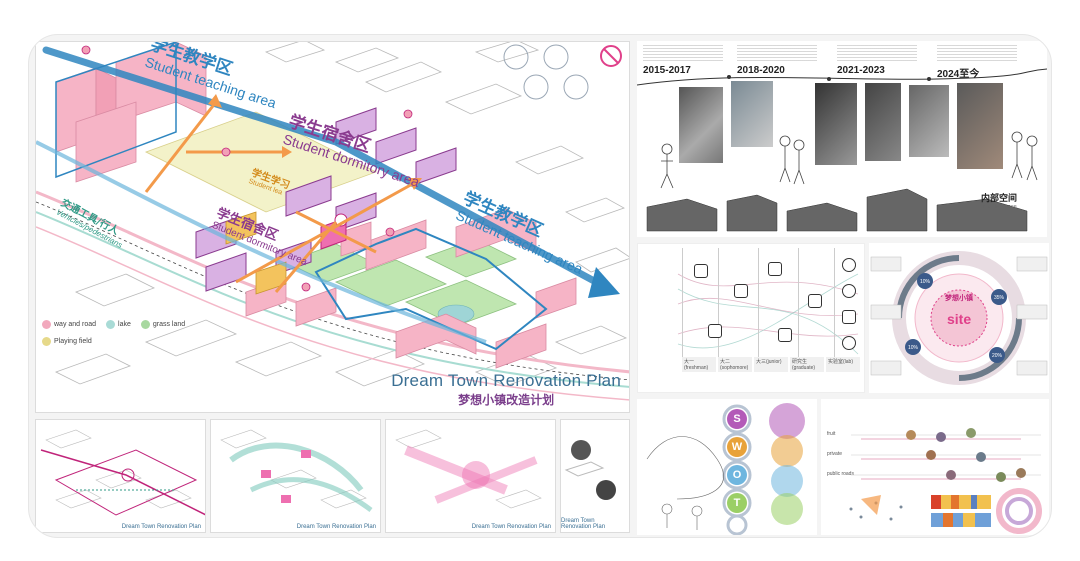 The width and height of the screenshot is (1080, 561). Describe the element at coordinates (124, 324) in the screenshot. I see `legend-lake-label: lake` at that location.